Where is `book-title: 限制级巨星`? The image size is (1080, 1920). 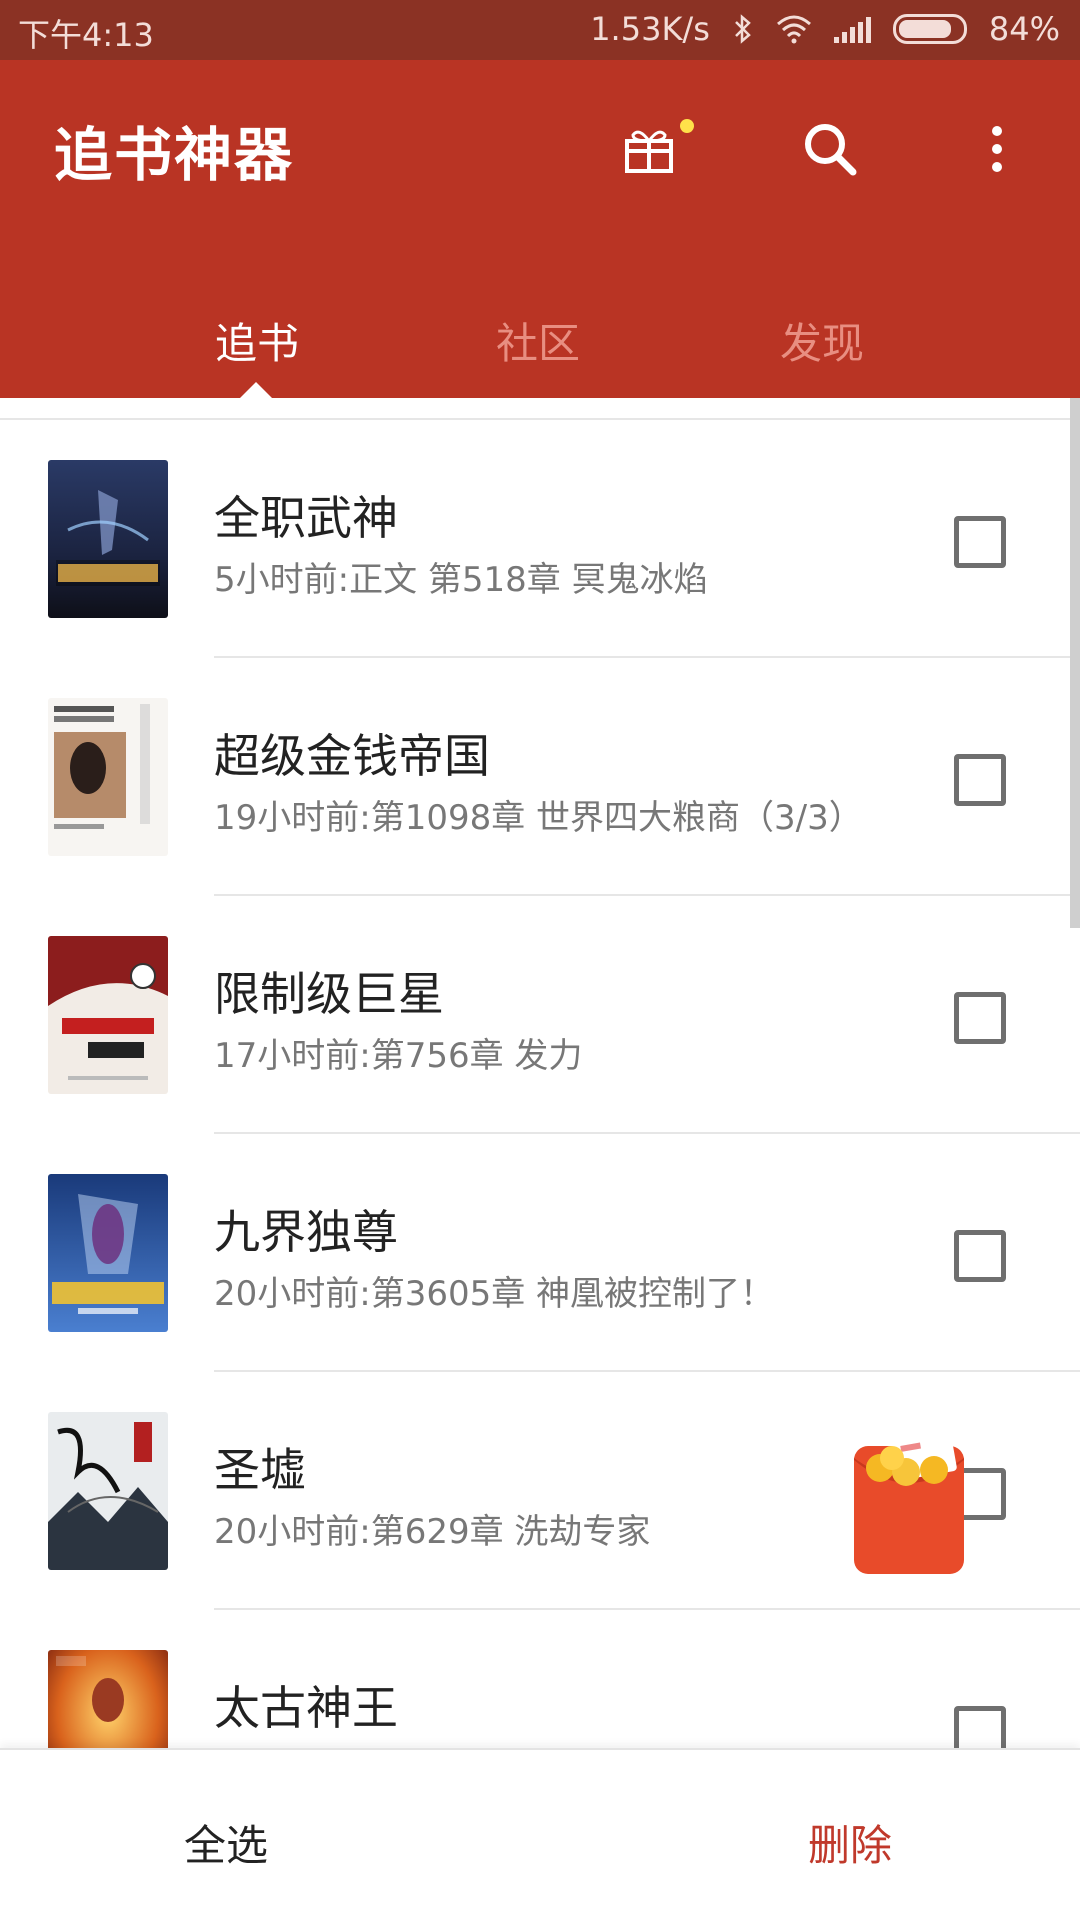
book-title: 限制级巨星 is located at coordinates (329, 994).